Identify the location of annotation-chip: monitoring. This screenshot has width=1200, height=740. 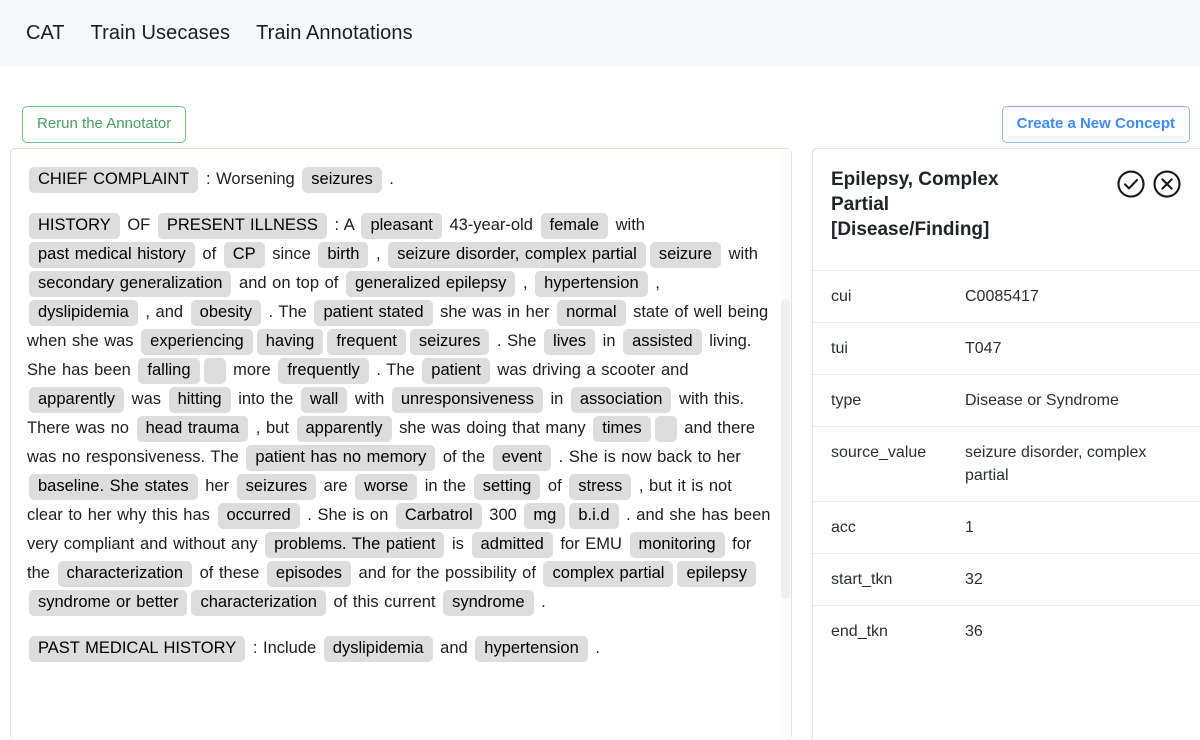
(677, 545).